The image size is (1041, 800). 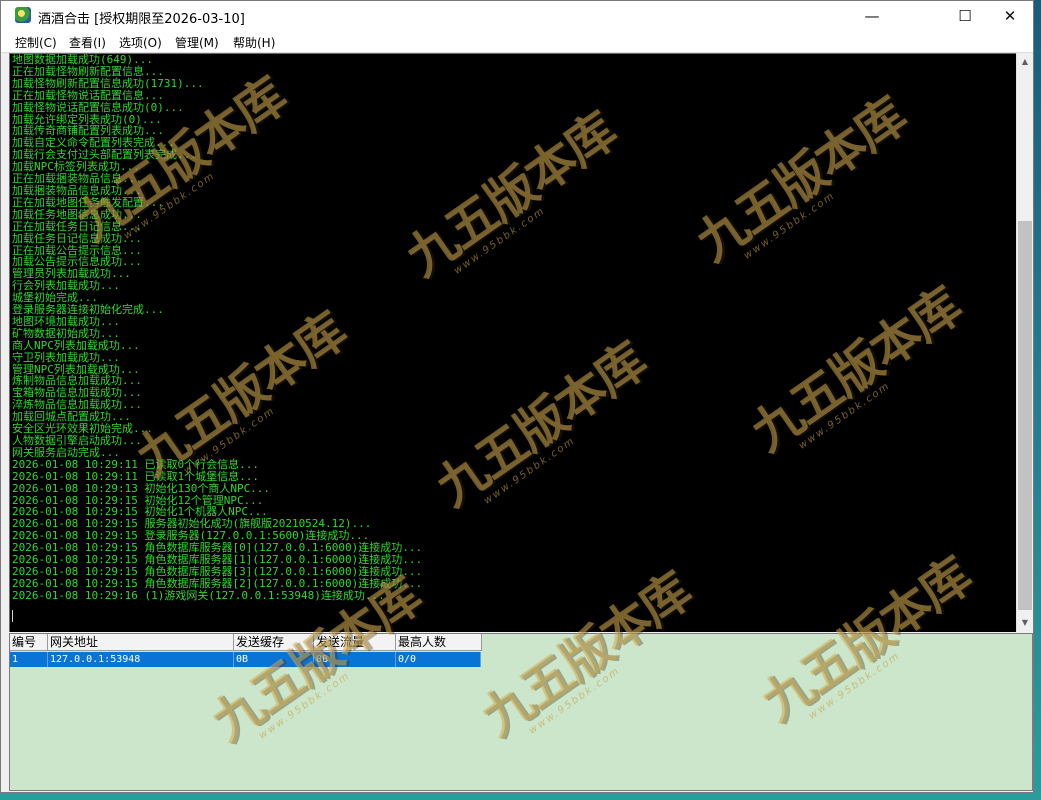 I want to click on window-title: 酒酒合击 [授权期限至2026-03-10], so click(x=141, y=19).